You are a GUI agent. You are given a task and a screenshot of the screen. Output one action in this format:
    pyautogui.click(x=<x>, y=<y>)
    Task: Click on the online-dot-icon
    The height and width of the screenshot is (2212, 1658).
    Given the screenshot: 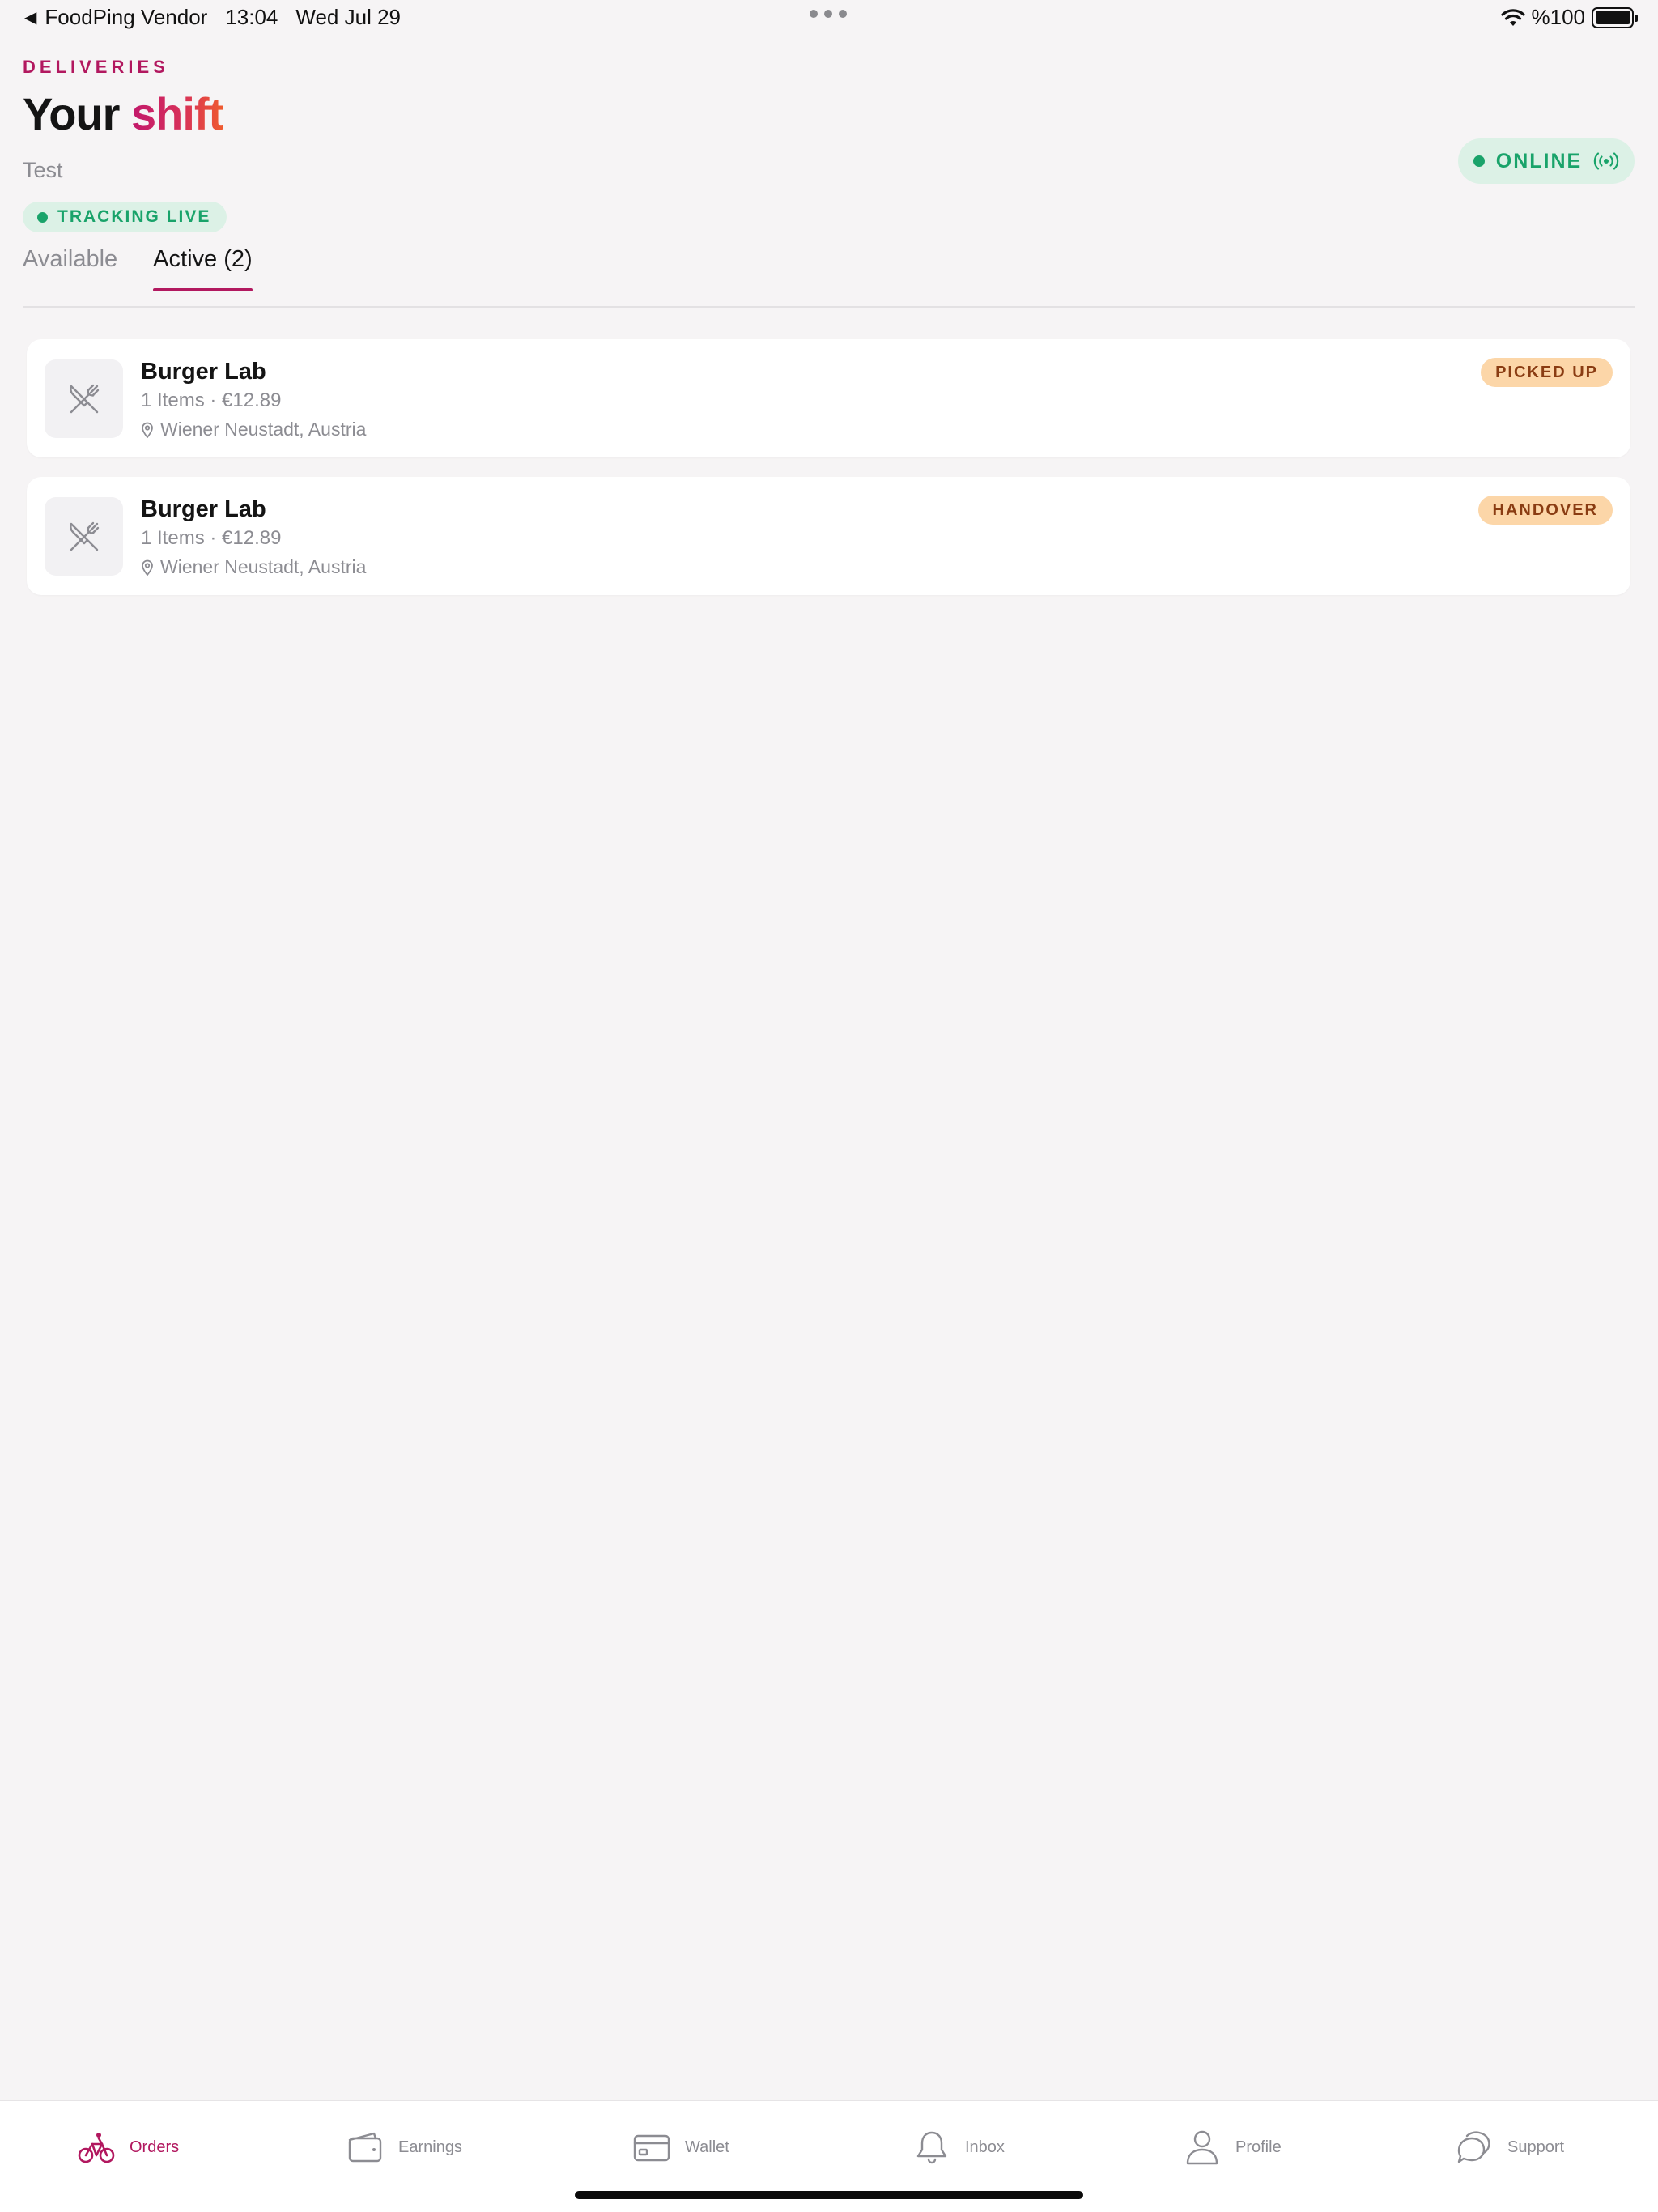 What is the action you would take?
    pyautogui.click(x=1479, y=161)
    